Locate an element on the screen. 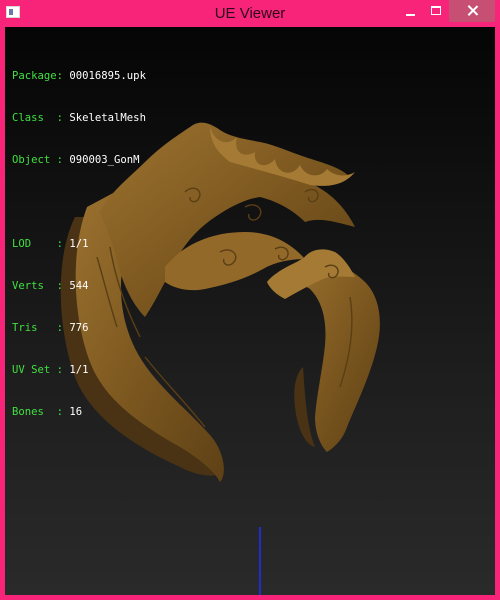 The image size is (500, 600). close-button is located at coordinates (472, 11).